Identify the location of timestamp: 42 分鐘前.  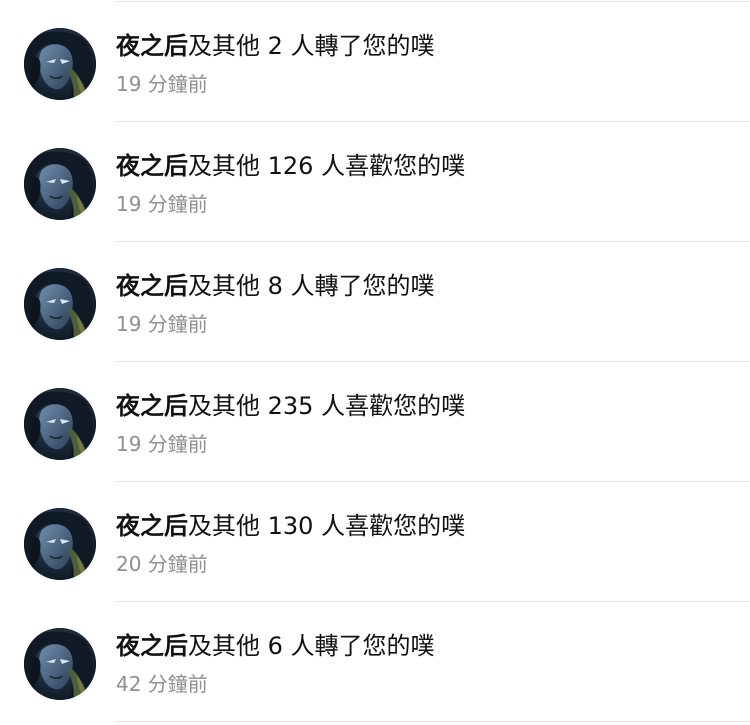
(162, 684).